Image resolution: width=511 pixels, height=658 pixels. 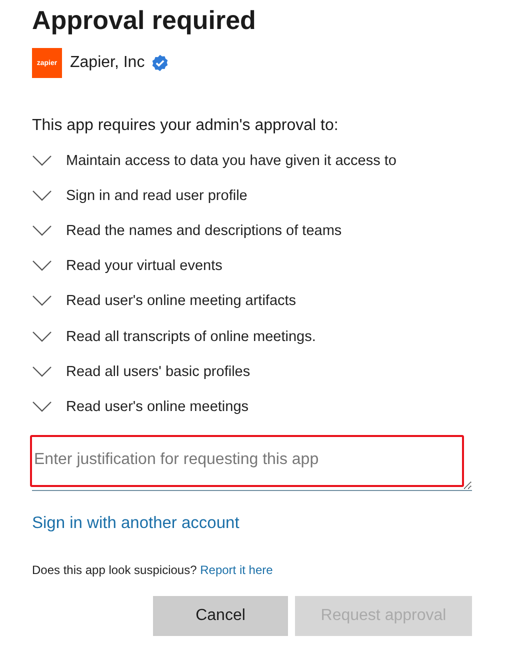 I want to click on permission-item: Maintain access to data you have given it access to, so click(x=214, y=160).